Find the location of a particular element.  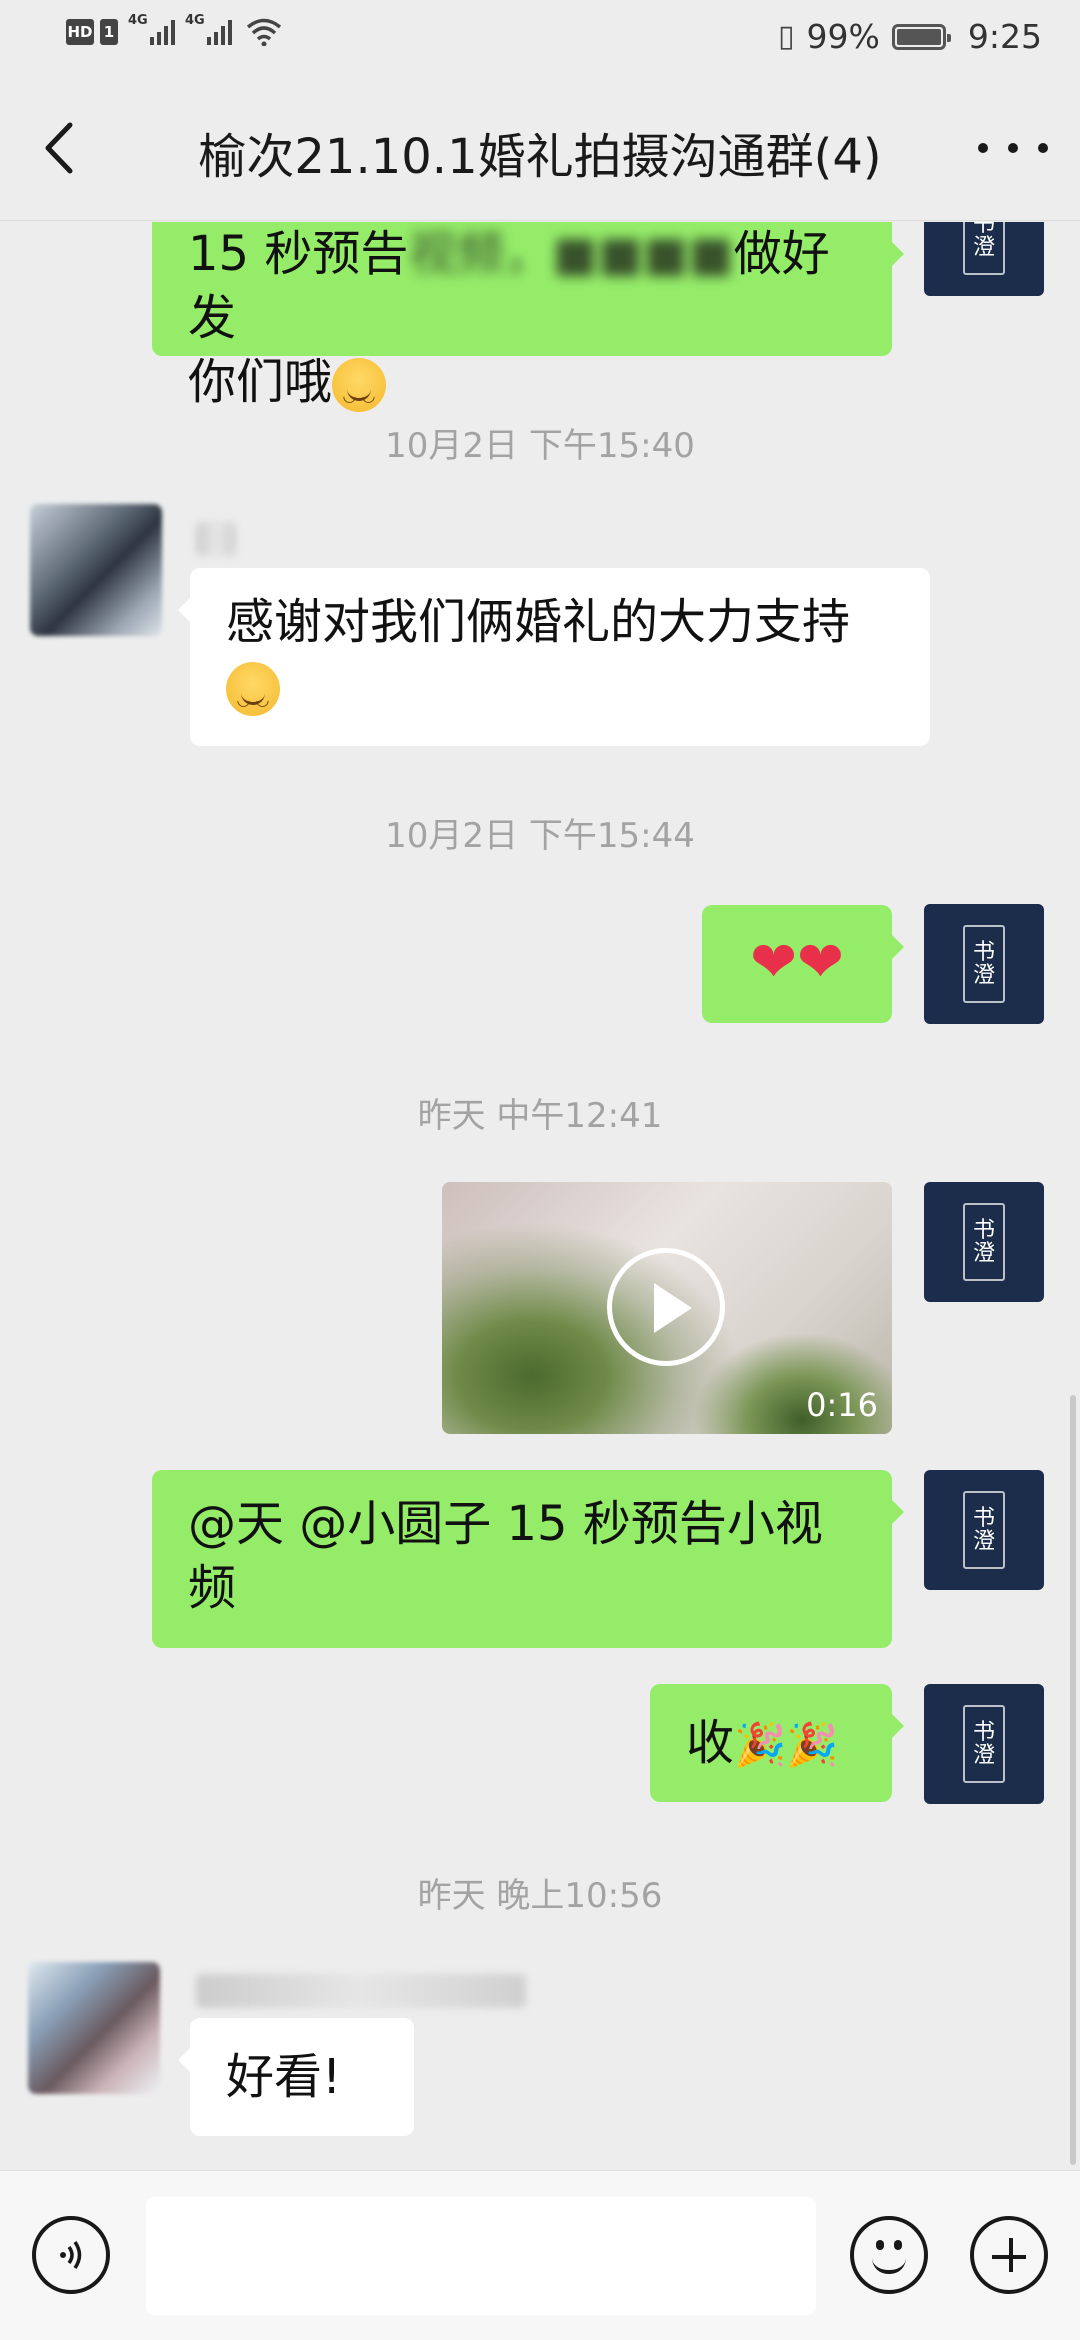

message-bubble-sent: @天 @小圆子 15 秒预告小视 频 is located at coordinates (528, 1559).